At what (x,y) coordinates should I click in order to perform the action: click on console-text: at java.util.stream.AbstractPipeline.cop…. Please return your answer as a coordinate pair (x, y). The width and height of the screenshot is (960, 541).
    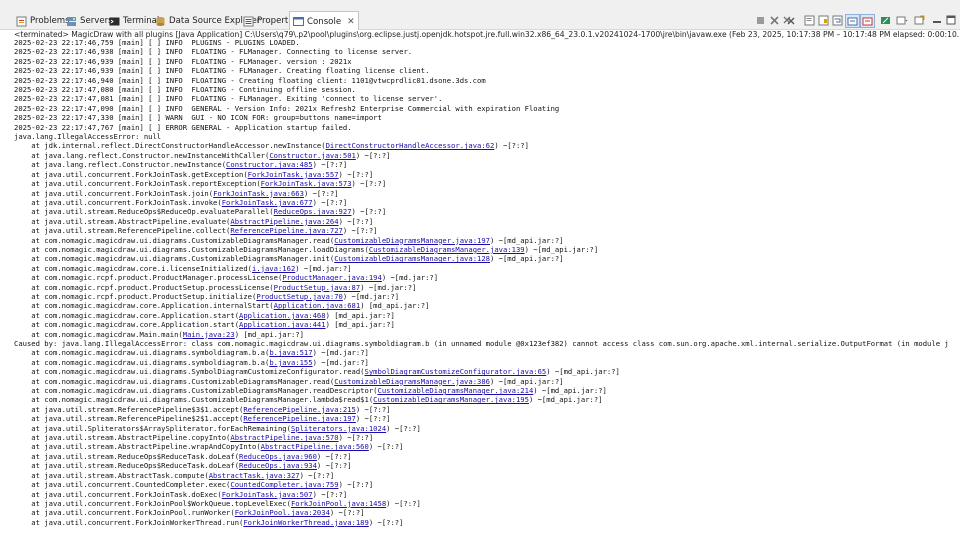
    Looking at the image, I should click on (122, 438).